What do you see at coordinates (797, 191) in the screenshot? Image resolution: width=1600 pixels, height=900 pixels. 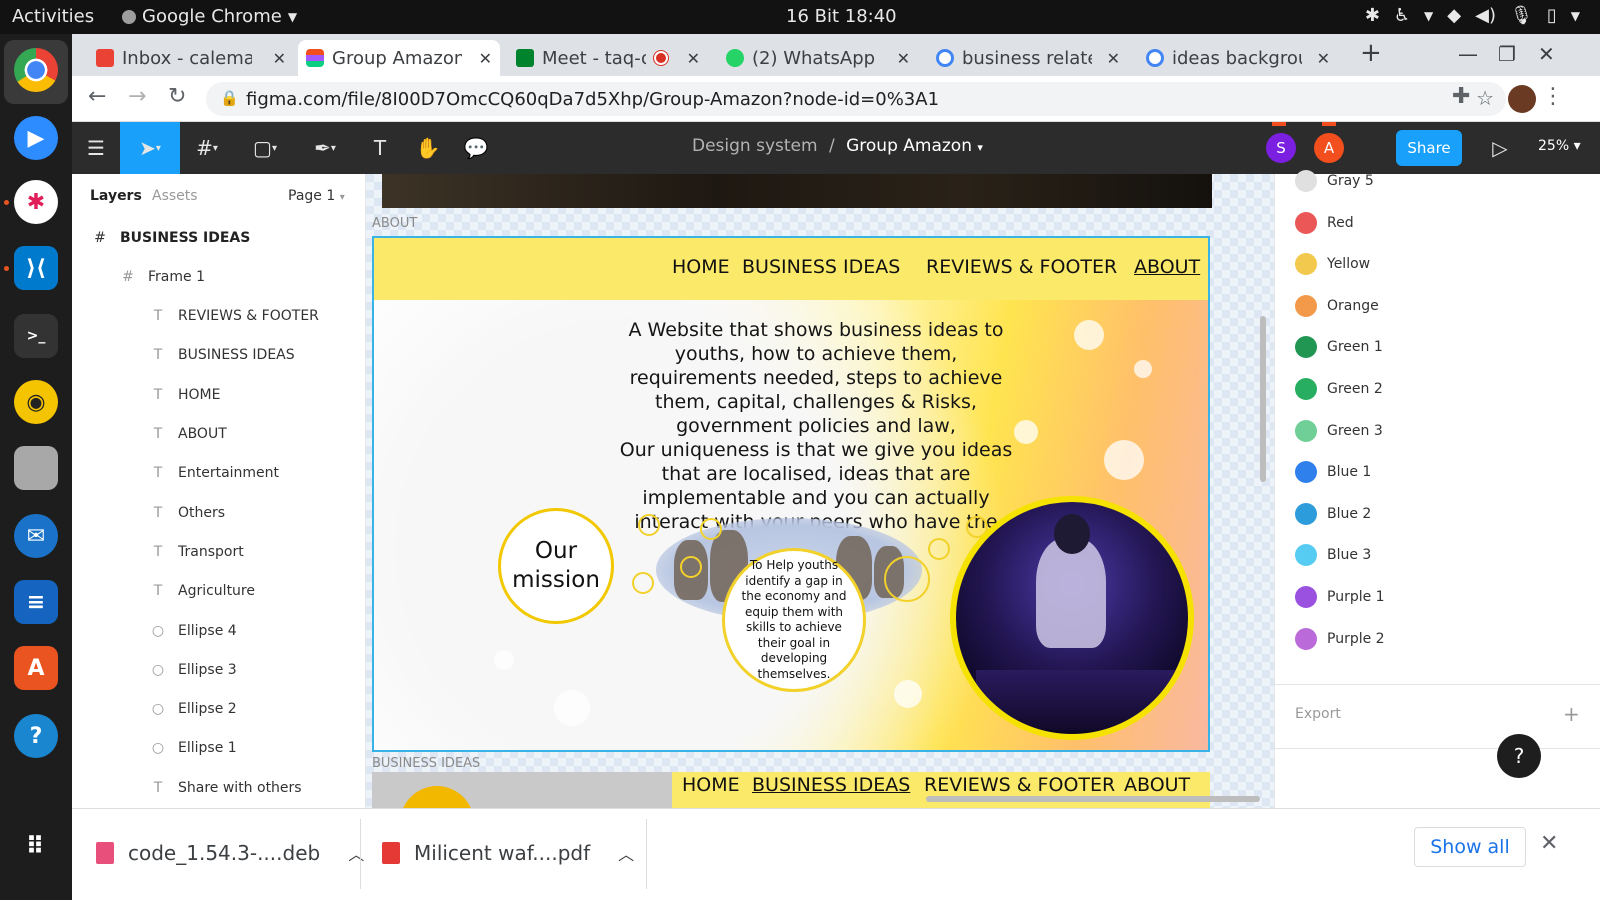 I see `previous-frame-image` at bounding box center [797, 191].